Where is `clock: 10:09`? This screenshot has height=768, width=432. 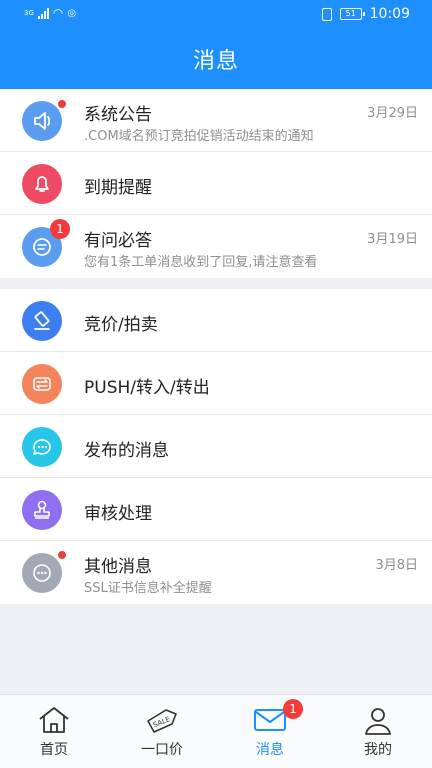
clock: 10:09 is located at coordinates (389, 14).